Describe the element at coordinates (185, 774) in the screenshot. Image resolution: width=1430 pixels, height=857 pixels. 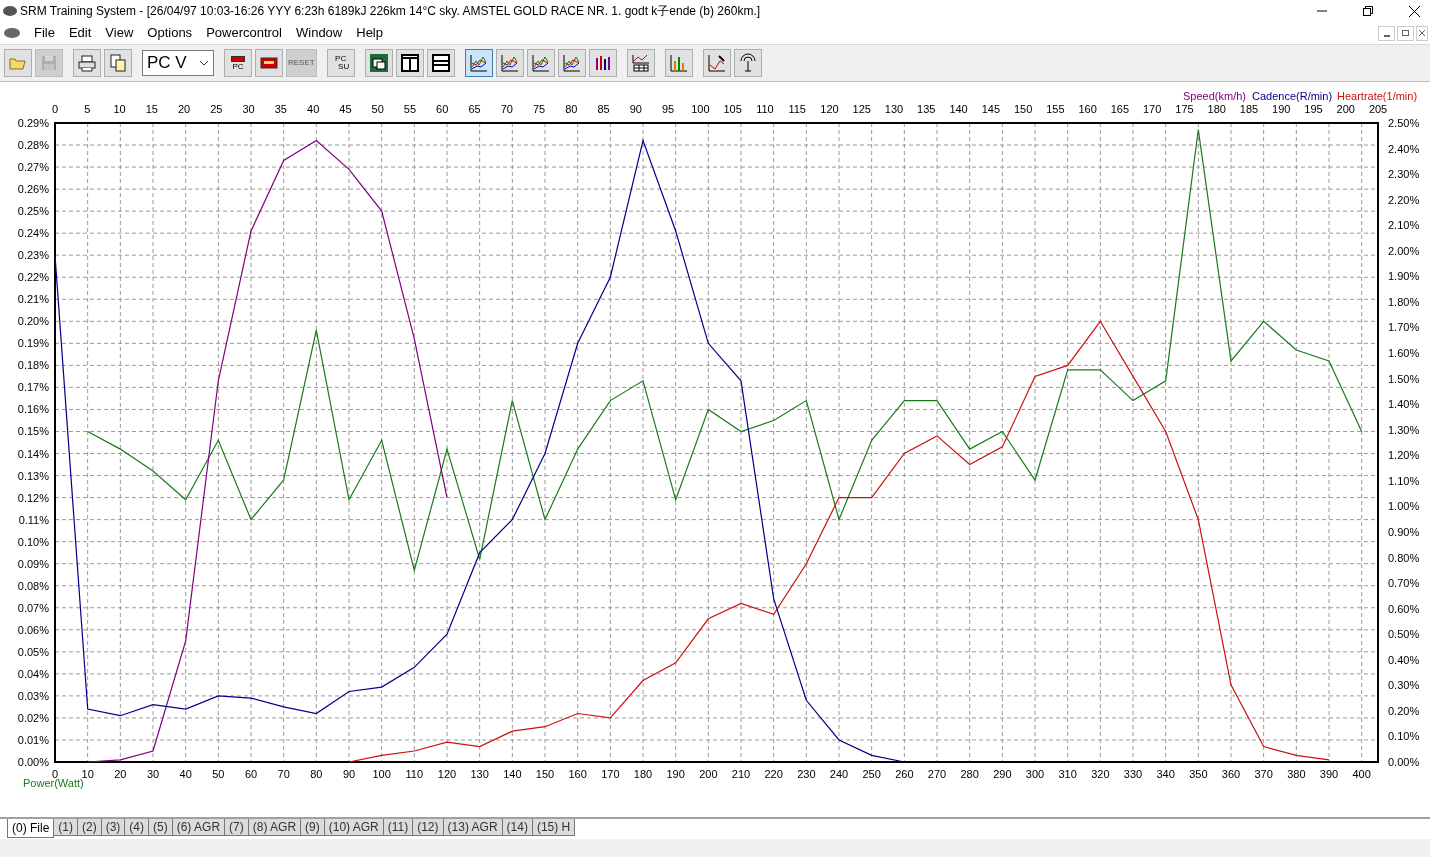
I see `axis-tick-label: 40` at that location.